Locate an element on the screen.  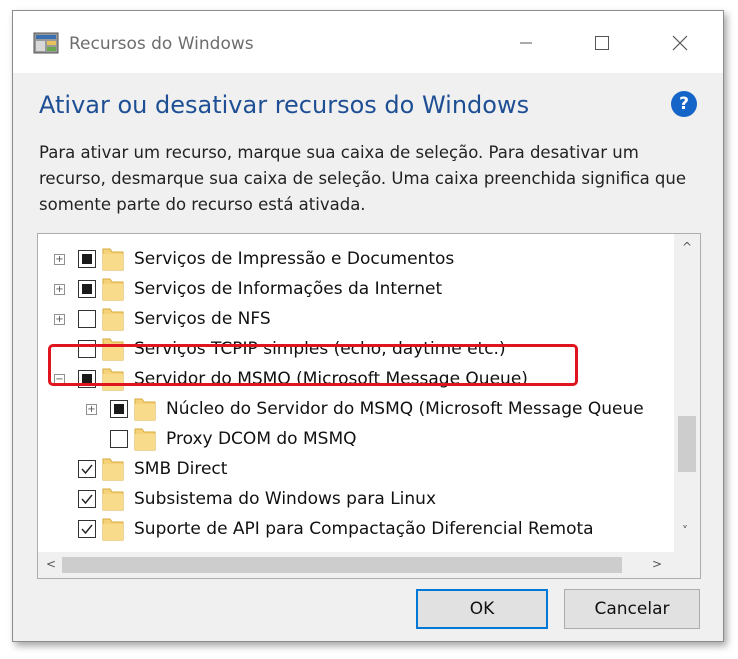
feature-label: Serviços de Informações da Internet is located at coordinates (288, 289).